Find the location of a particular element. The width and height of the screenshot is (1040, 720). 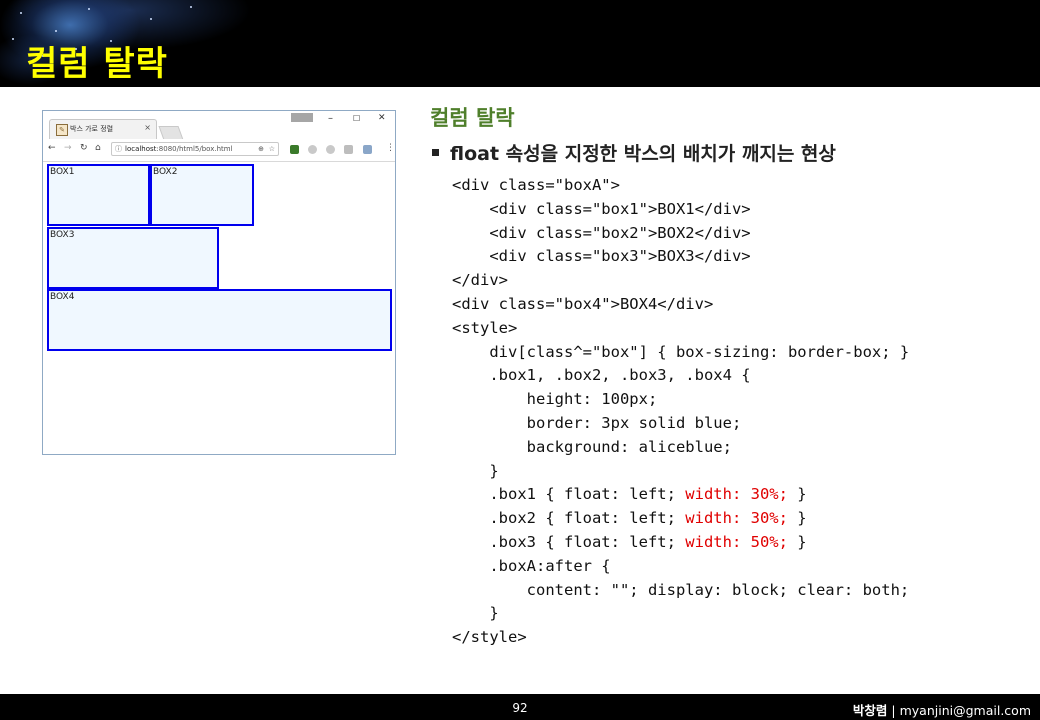

page-viewport: BOX1 BOX2 BOX3 BOX4 is located at coordinates (219, 308).